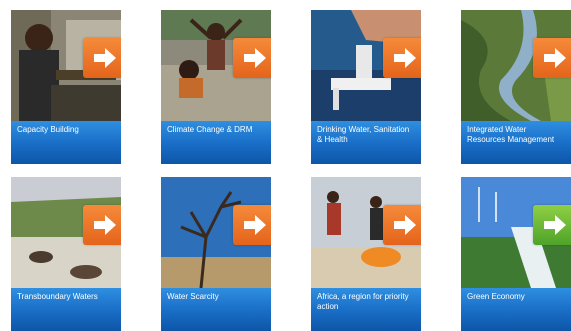 The image size is (571, 331). I want to click on tile-water-scarcity: Water Scarcity, so click(216, 254).